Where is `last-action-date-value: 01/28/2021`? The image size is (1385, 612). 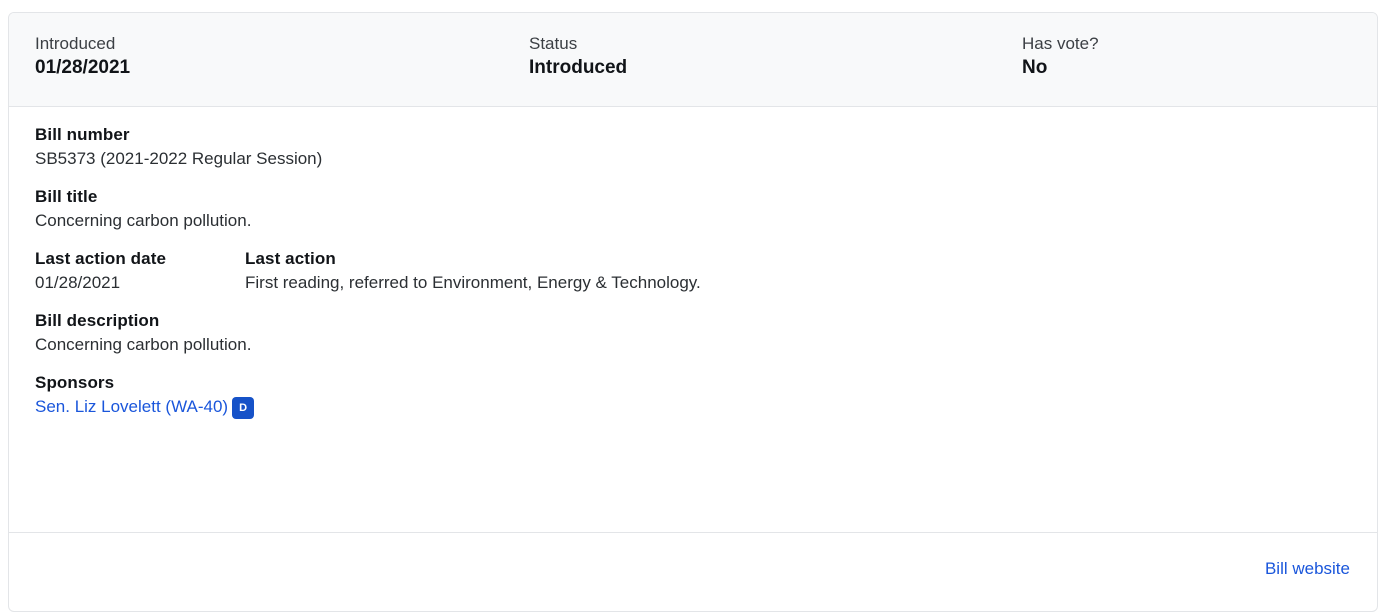
last-action-date-value: 01/28/2021 is located at coordinates (78, 282).